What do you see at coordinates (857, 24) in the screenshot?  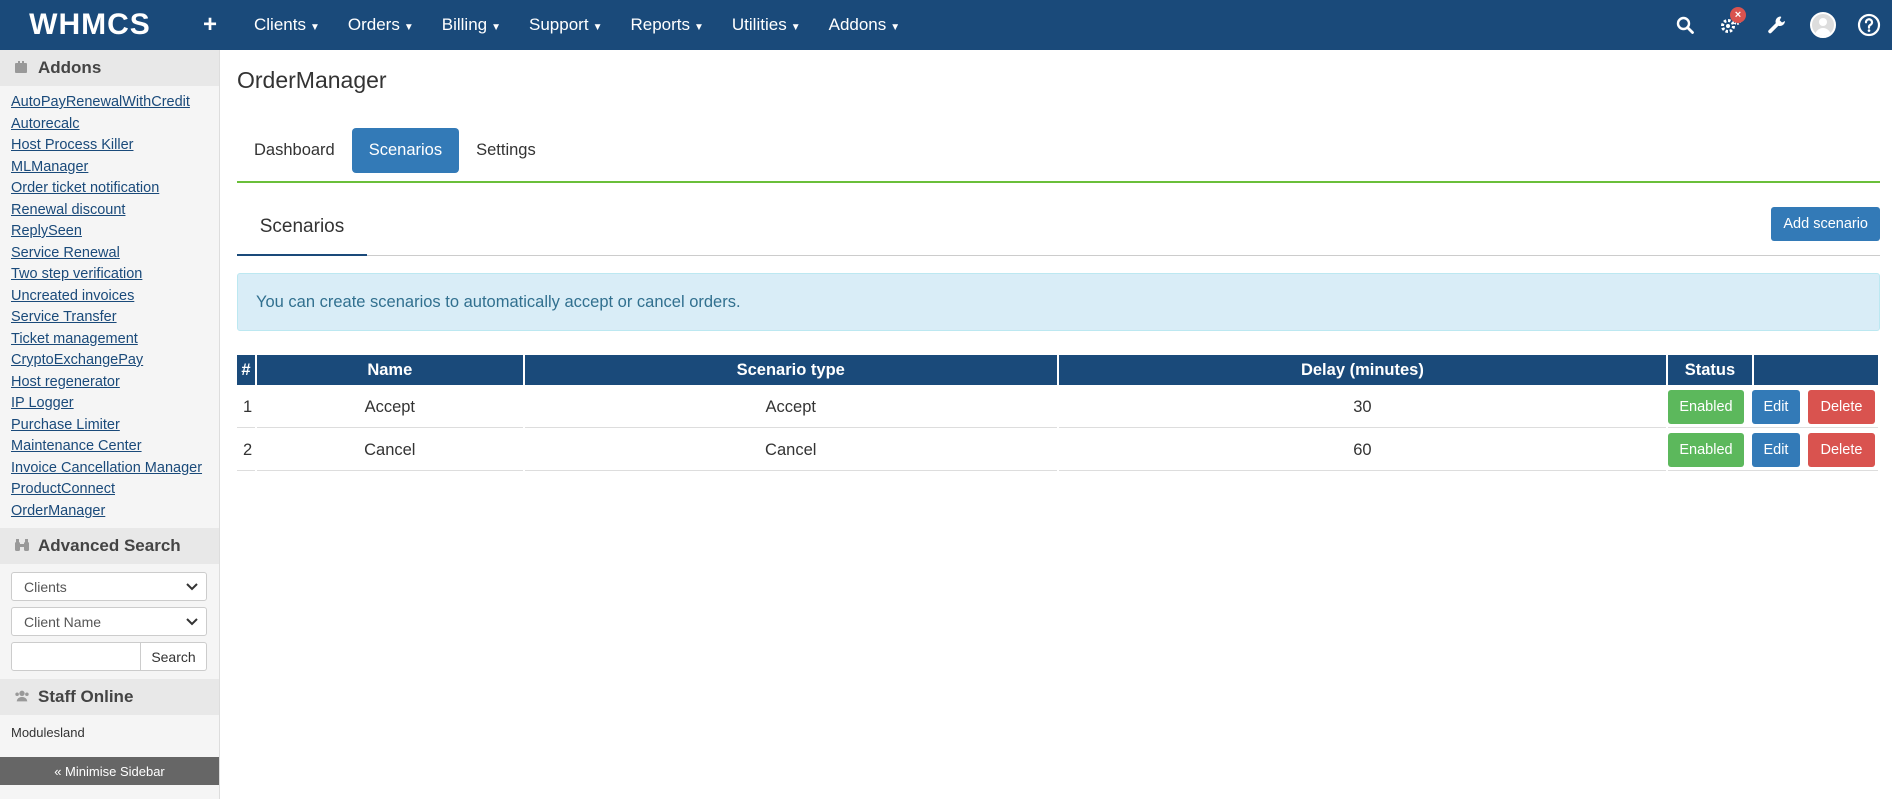 I see `menu-label: Addons` at bounding box center [857, 24].